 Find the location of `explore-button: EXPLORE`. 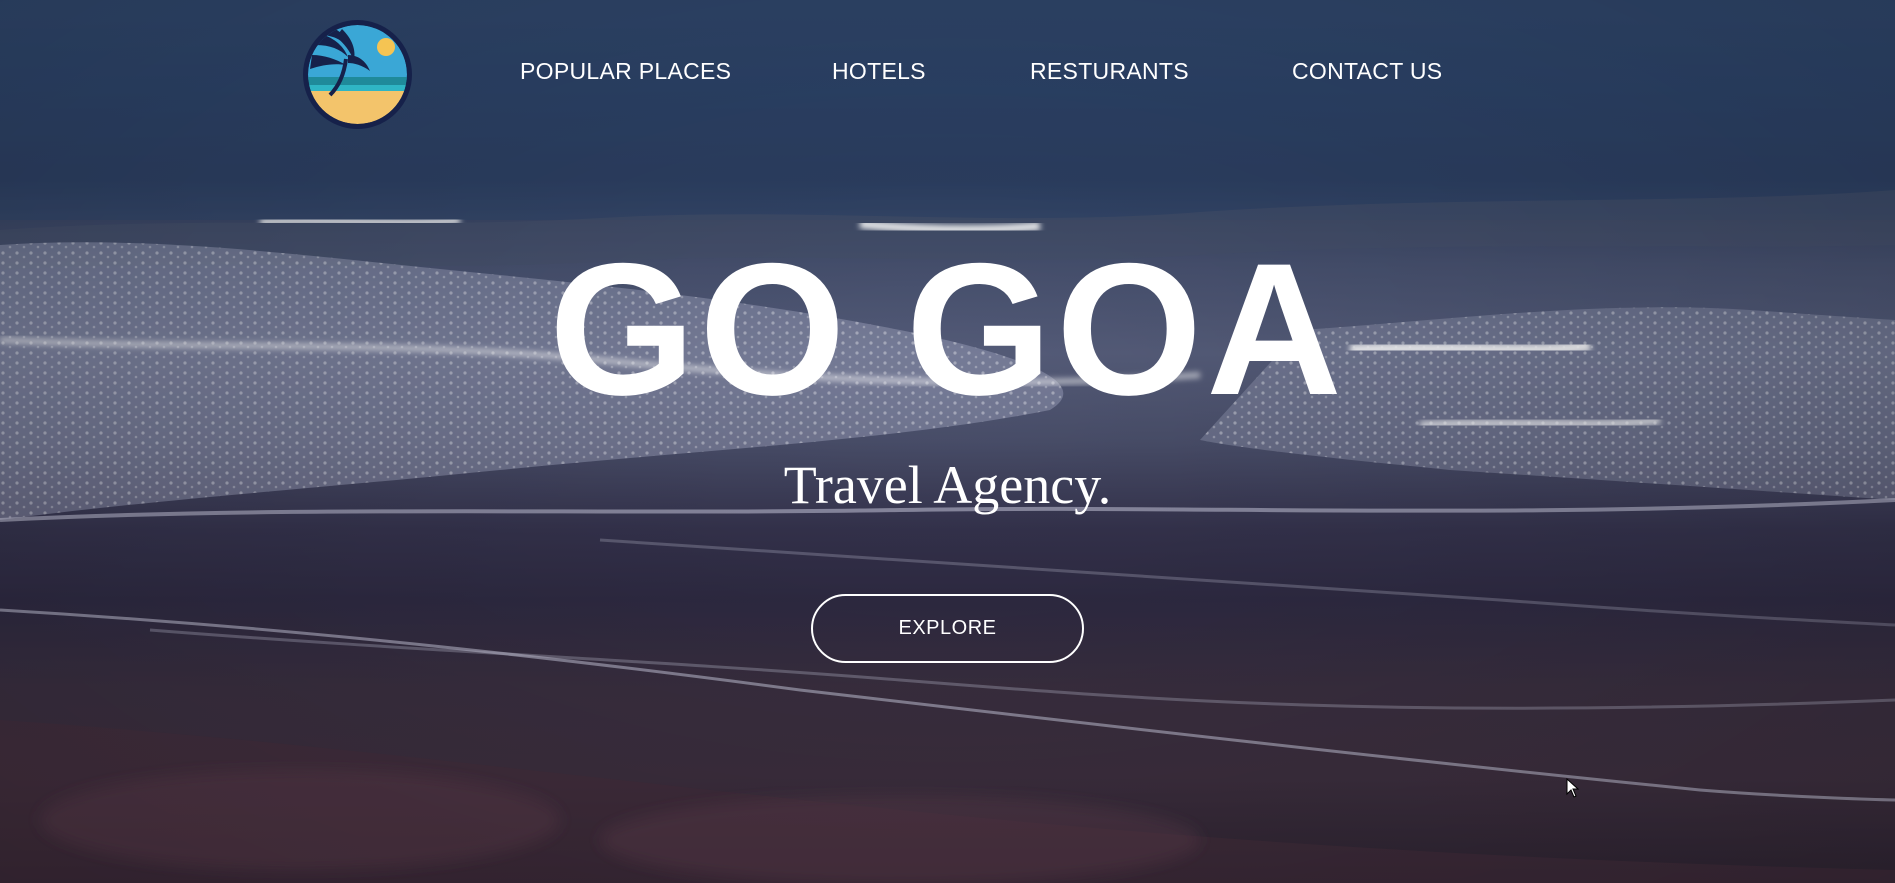

explore-button: EXPLORE is located at coordinates (947, 628).